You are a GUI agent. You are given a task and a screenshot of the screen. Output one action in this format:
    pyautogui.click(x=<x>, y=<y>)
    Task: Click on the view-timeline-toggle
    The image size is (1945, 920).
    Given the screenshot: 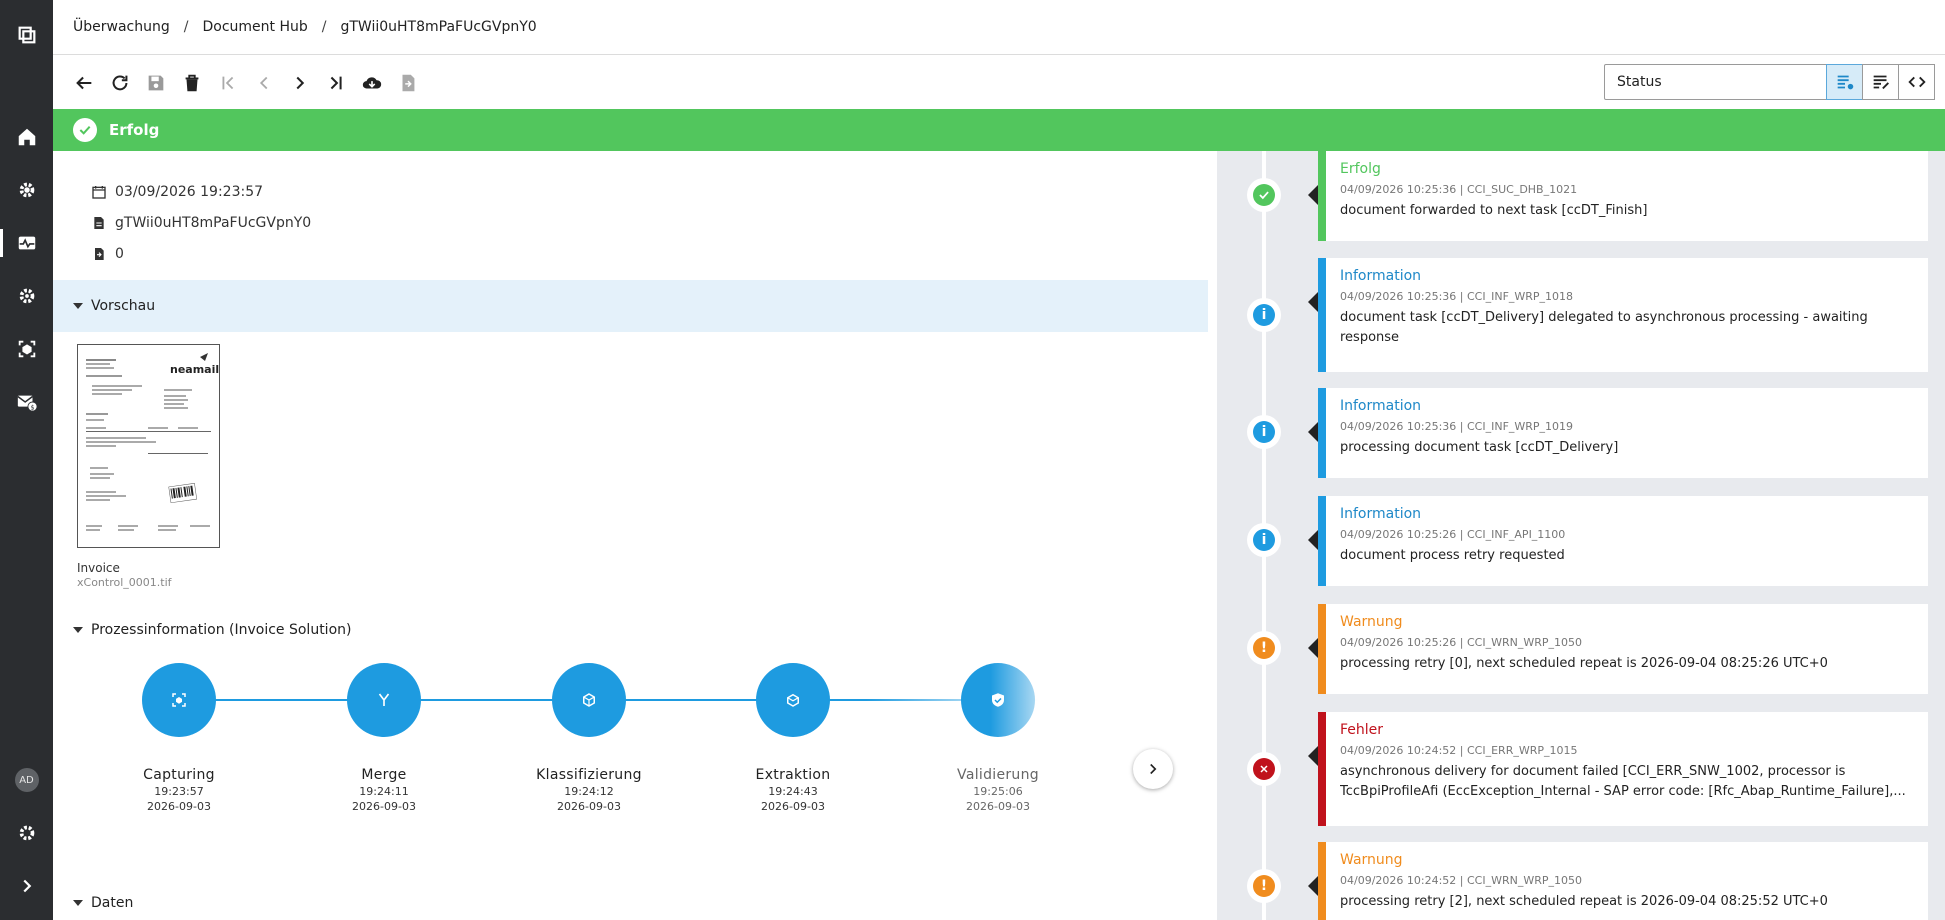 What is the action you would take?
    pyautogui.click(x=1844, y=82)
    